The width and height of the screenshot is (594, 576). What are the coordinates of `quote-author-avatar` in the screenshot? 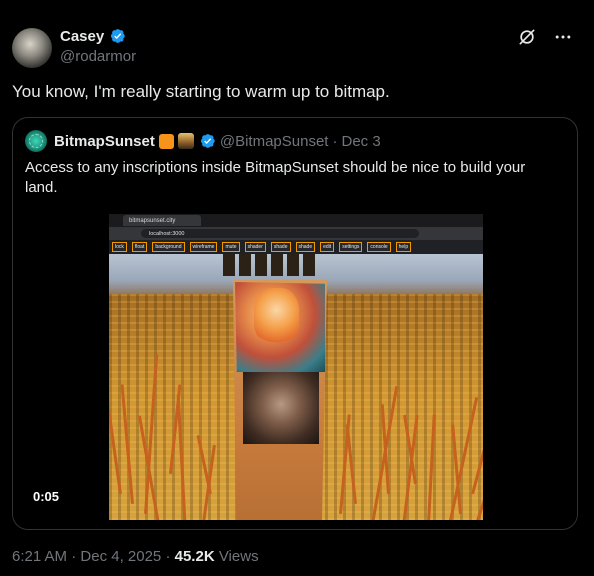 It's located at (36, 141).